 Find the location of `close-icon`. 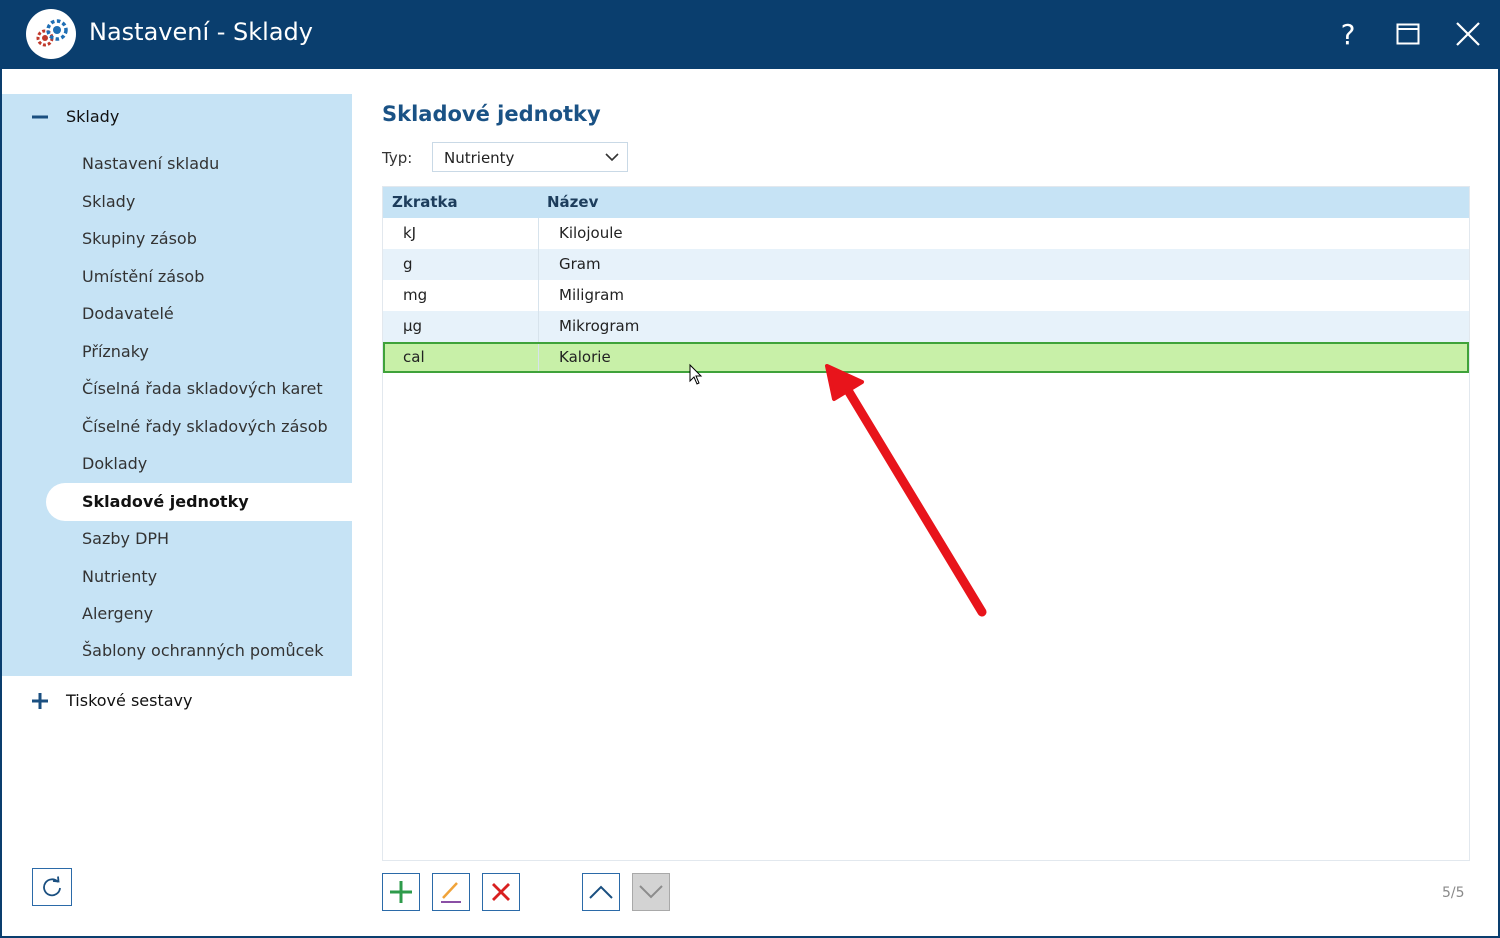

close-icon is located at coordinates (1468, 34).